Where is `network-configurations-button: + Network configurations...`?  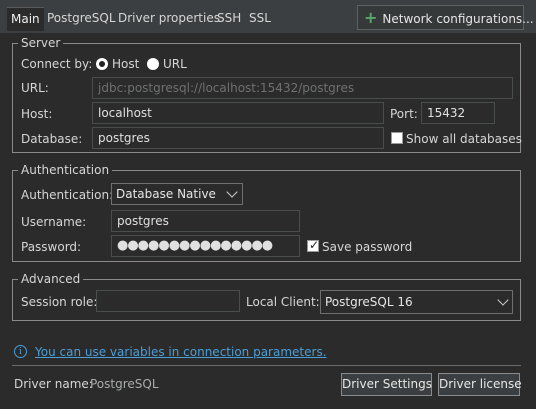 network-configurations-button: + Network configurations... is located at coordinates (445, 17).